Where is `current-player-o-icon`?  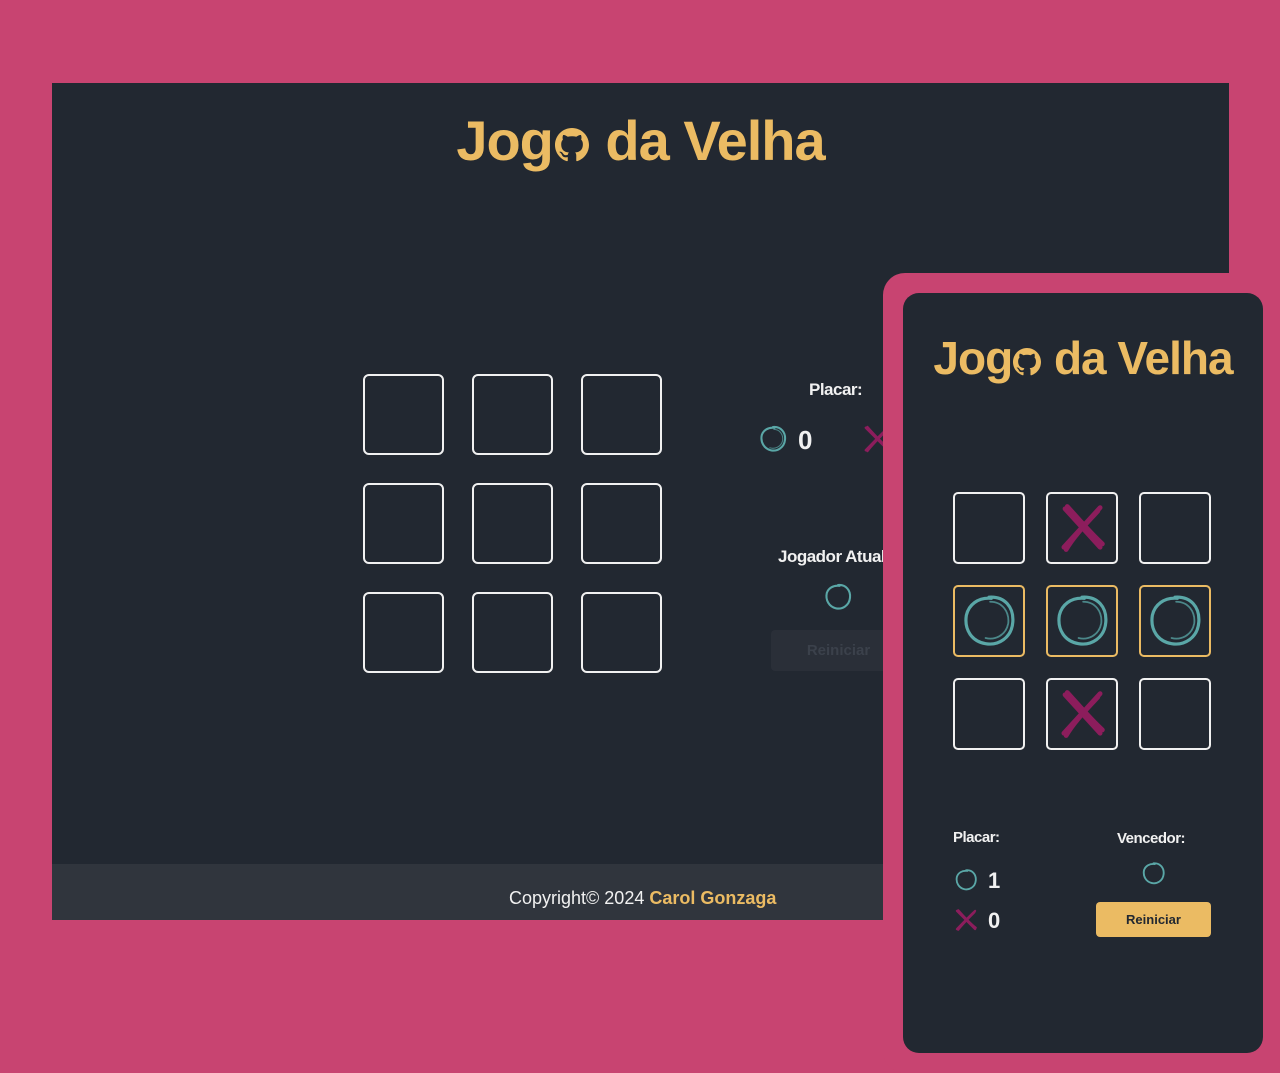
current-player-o-icon is located at coordinates (838, 596).